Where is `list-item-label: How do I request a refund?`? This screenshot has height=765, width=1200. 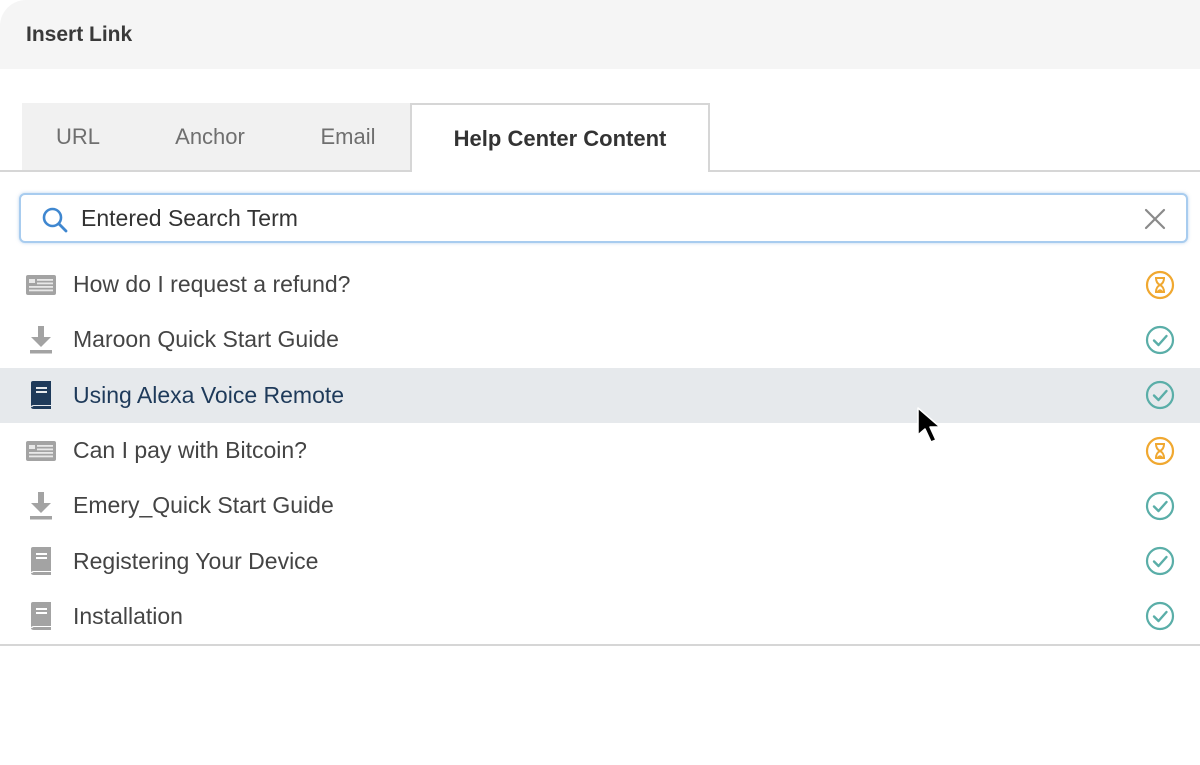
list-item-label: How do I request a refund? is located at coordinates (212, 284).